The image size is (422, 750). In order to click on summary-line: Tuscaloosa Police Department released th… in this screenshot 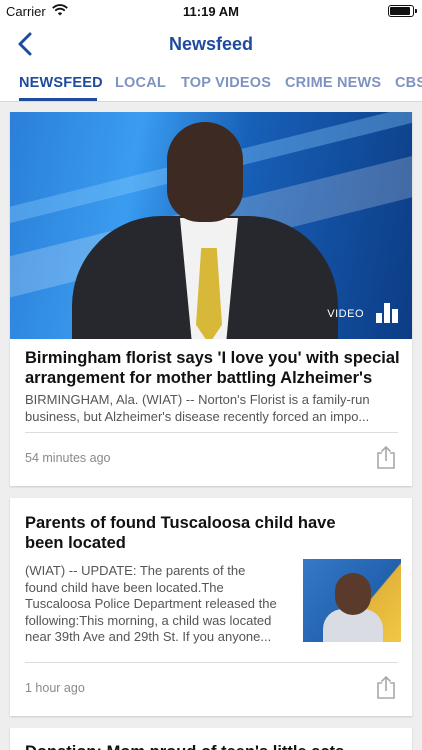, I will do `click(151, 603)`.